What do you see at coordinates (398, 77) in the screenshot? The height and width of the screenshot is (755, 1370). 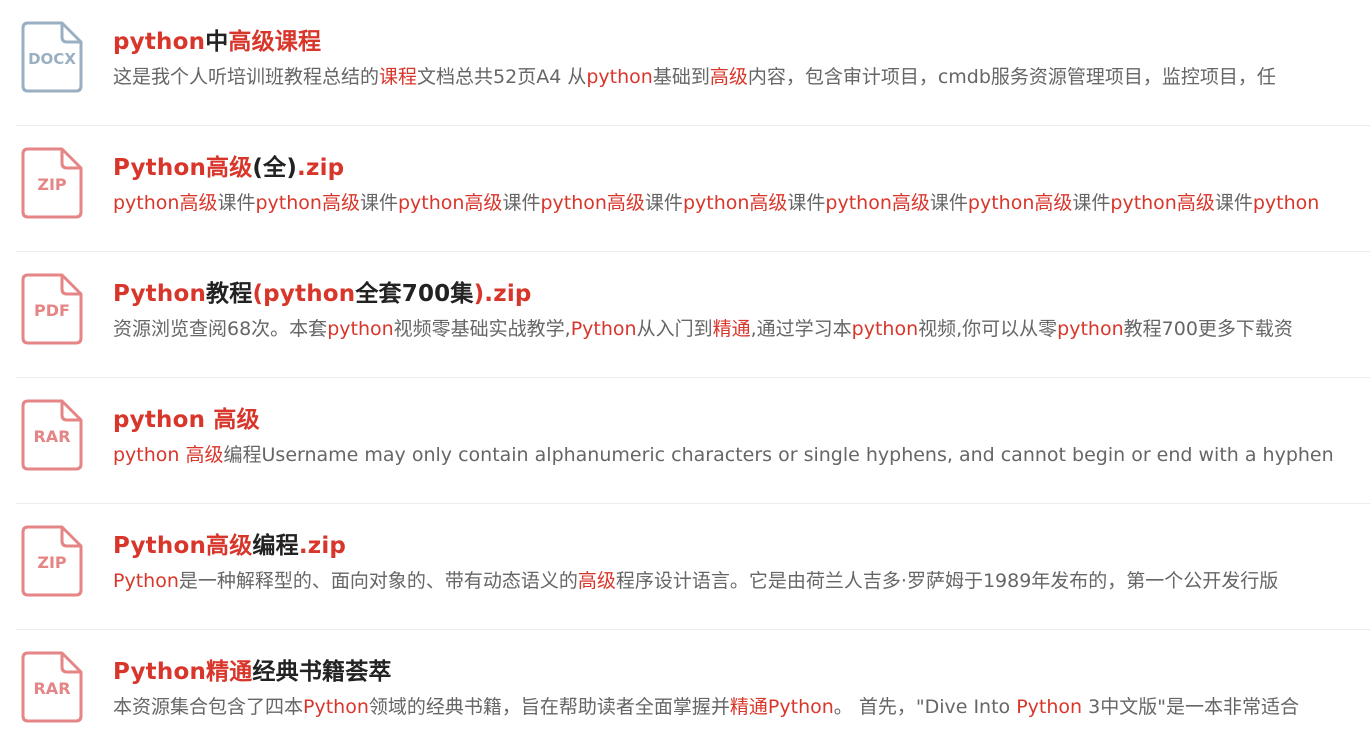 I see `desc-highlight: 课程` at bounding box center [398, 77].